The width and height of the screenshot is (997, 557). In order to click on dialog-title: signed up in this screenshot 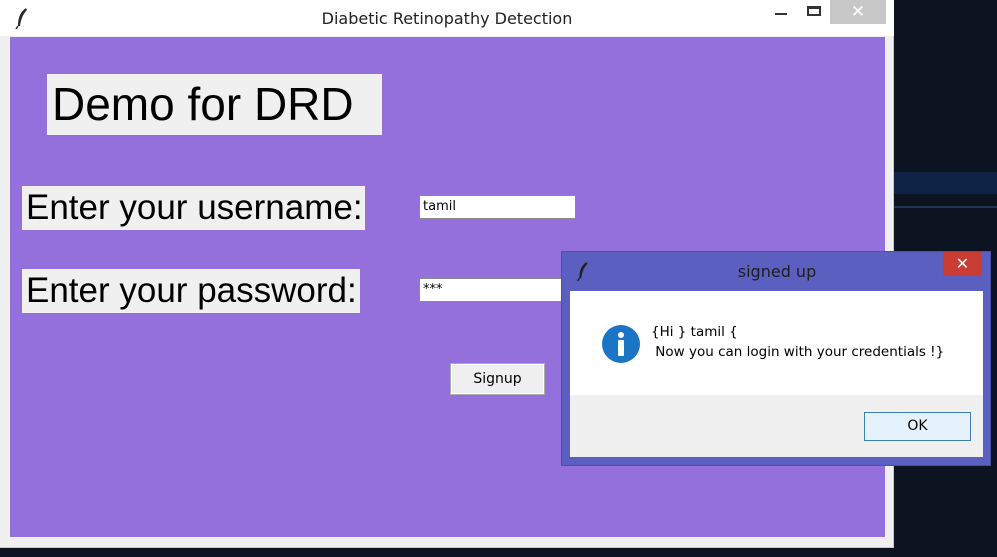, I will do `click(777, 271)`.